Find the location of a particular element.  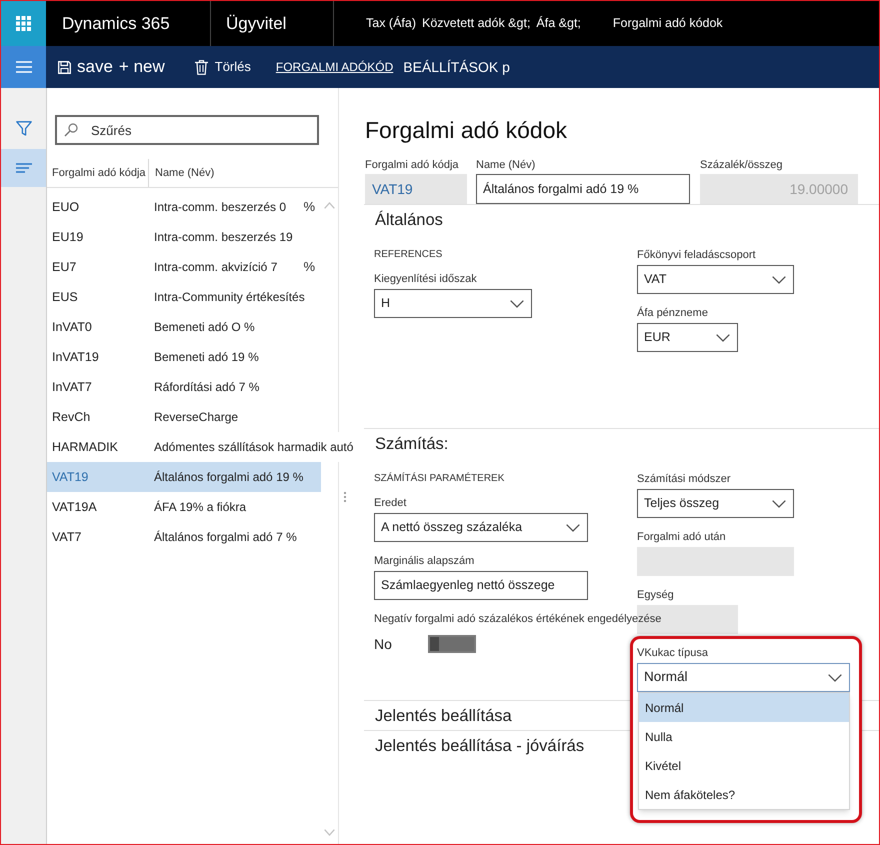

field-label: Name (Név) is located at coordinates (506, 165).